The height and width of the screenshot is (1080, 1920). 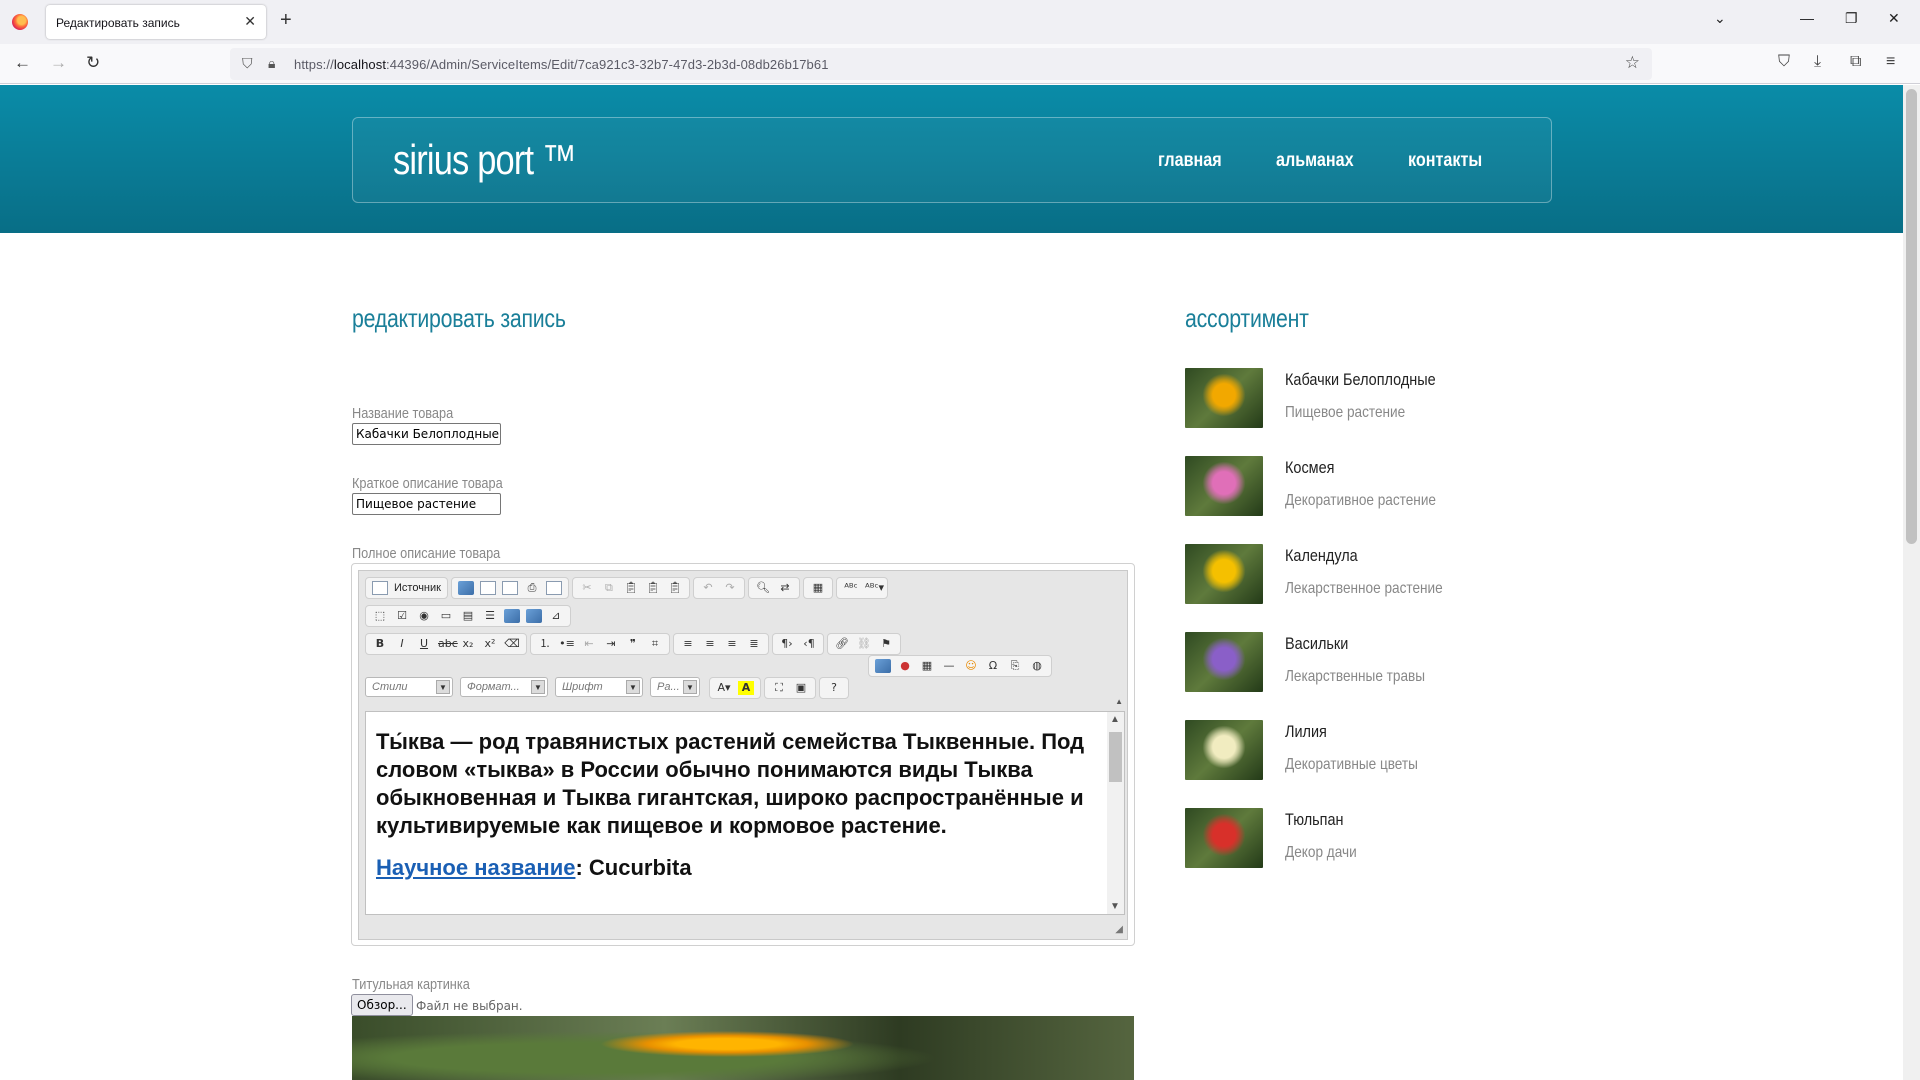 I want to click on close-window-button: ✕, so click(x=1894, y=18).